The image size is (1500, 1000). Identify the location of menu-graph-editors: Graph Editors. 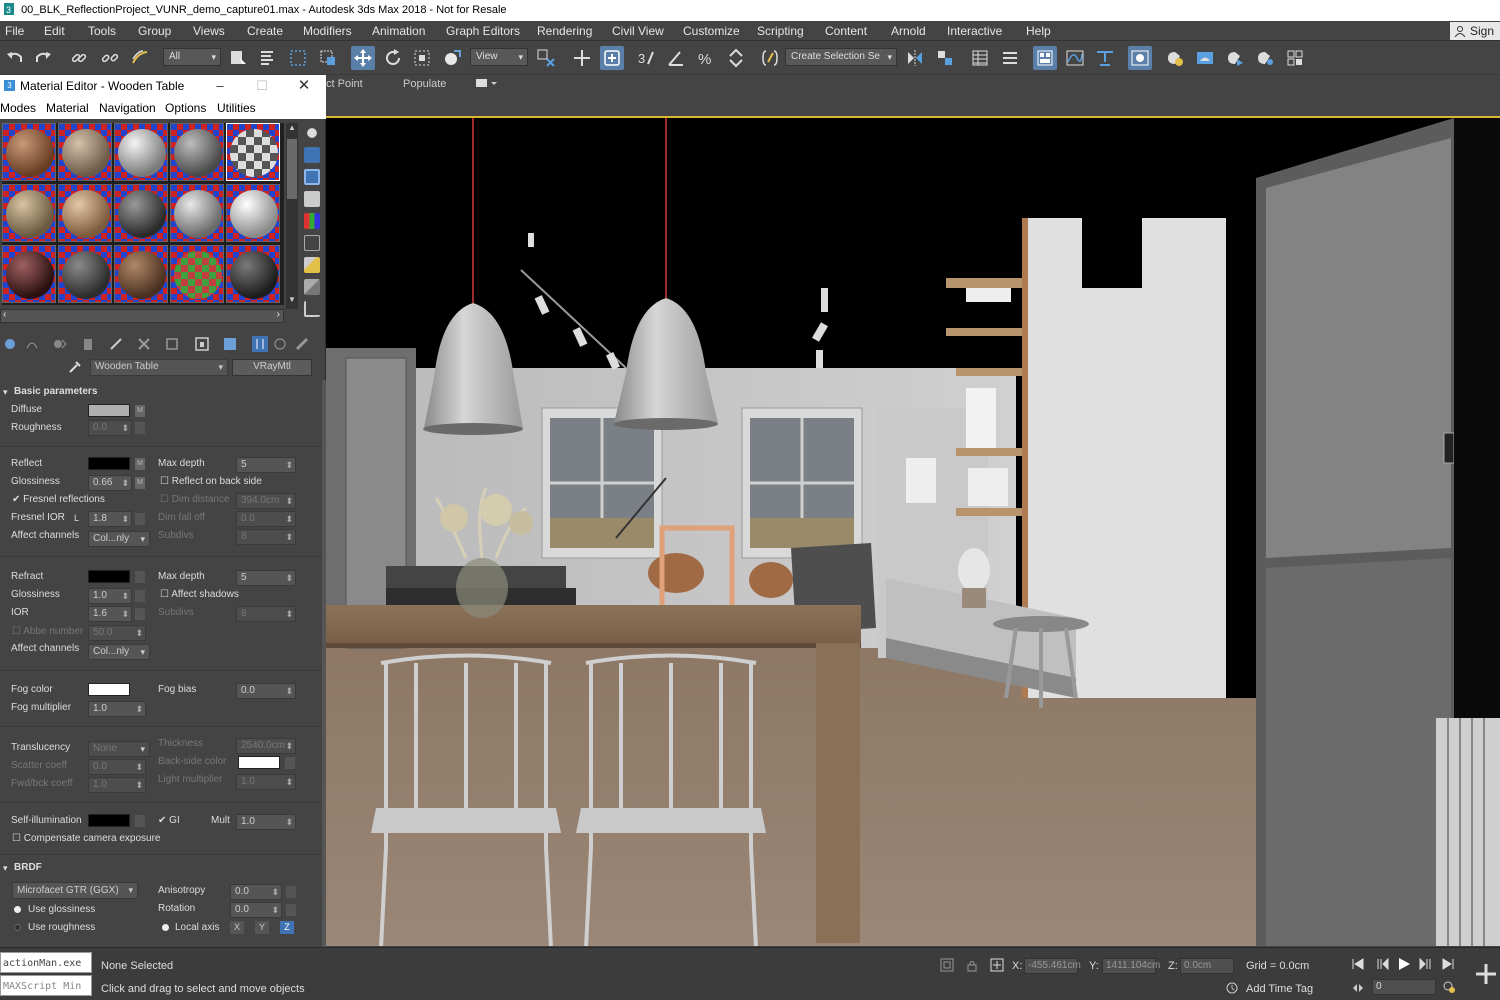
(483, 31).